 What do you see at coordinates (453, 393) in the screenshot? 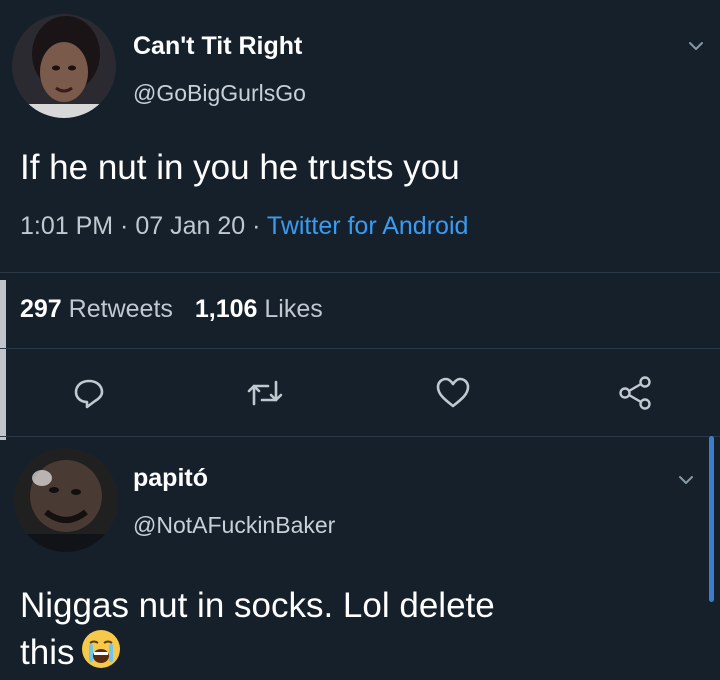
I see `heart-icon` at bounding box center [453, 393].